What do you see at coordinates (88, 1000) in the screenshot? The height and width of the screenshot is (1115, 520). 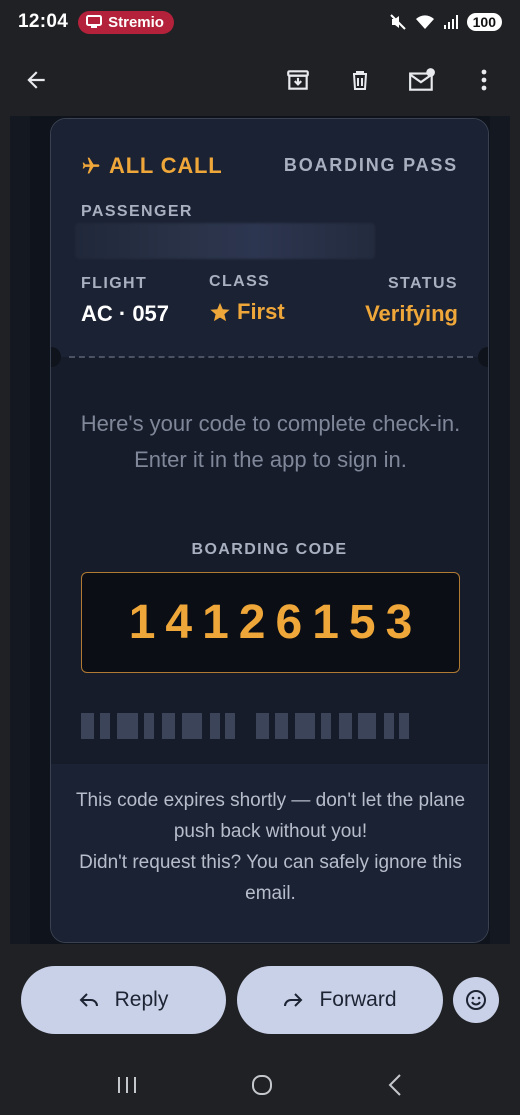 I see `reply-icon` at bounding box center [88, 1000].